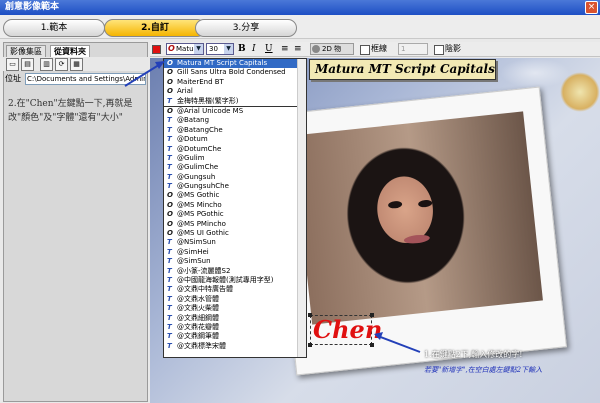  Describe the element at coordinates (12, 64) in the screenshot. I see `folder-icon: ▭` at that location.